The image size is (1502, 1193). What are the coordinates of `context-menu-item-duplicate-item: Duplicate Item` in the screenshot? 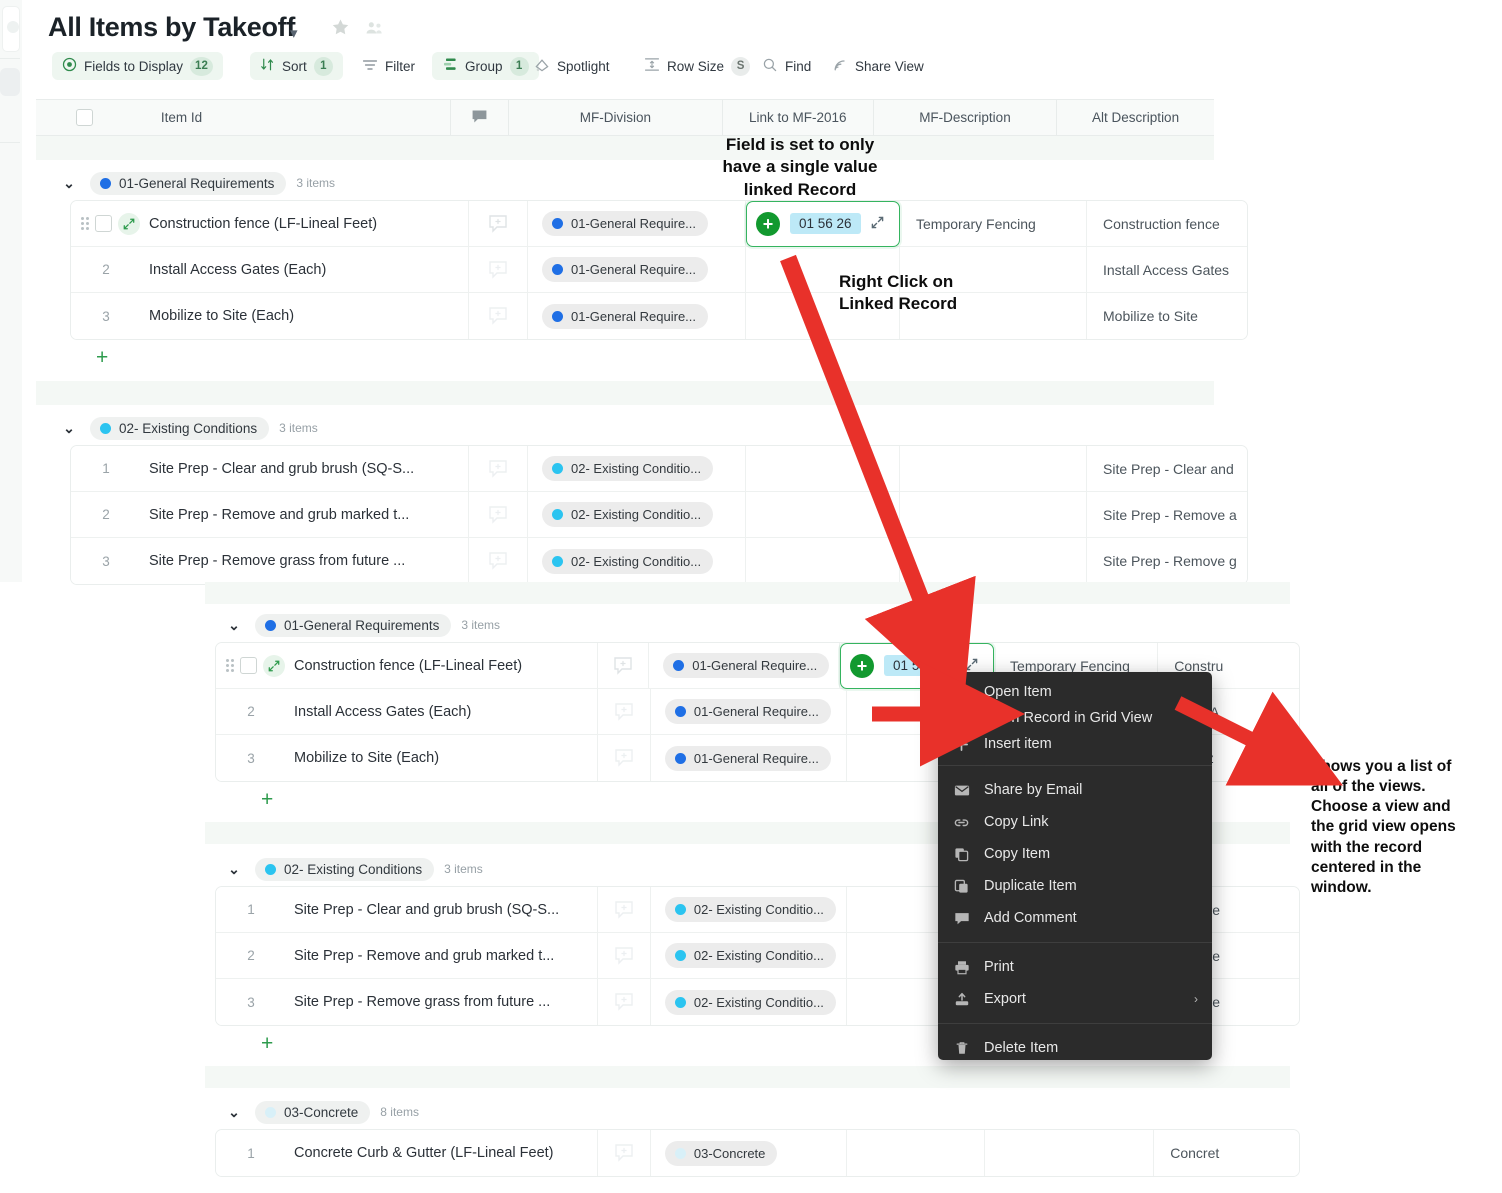 It's located at (1075, 886).